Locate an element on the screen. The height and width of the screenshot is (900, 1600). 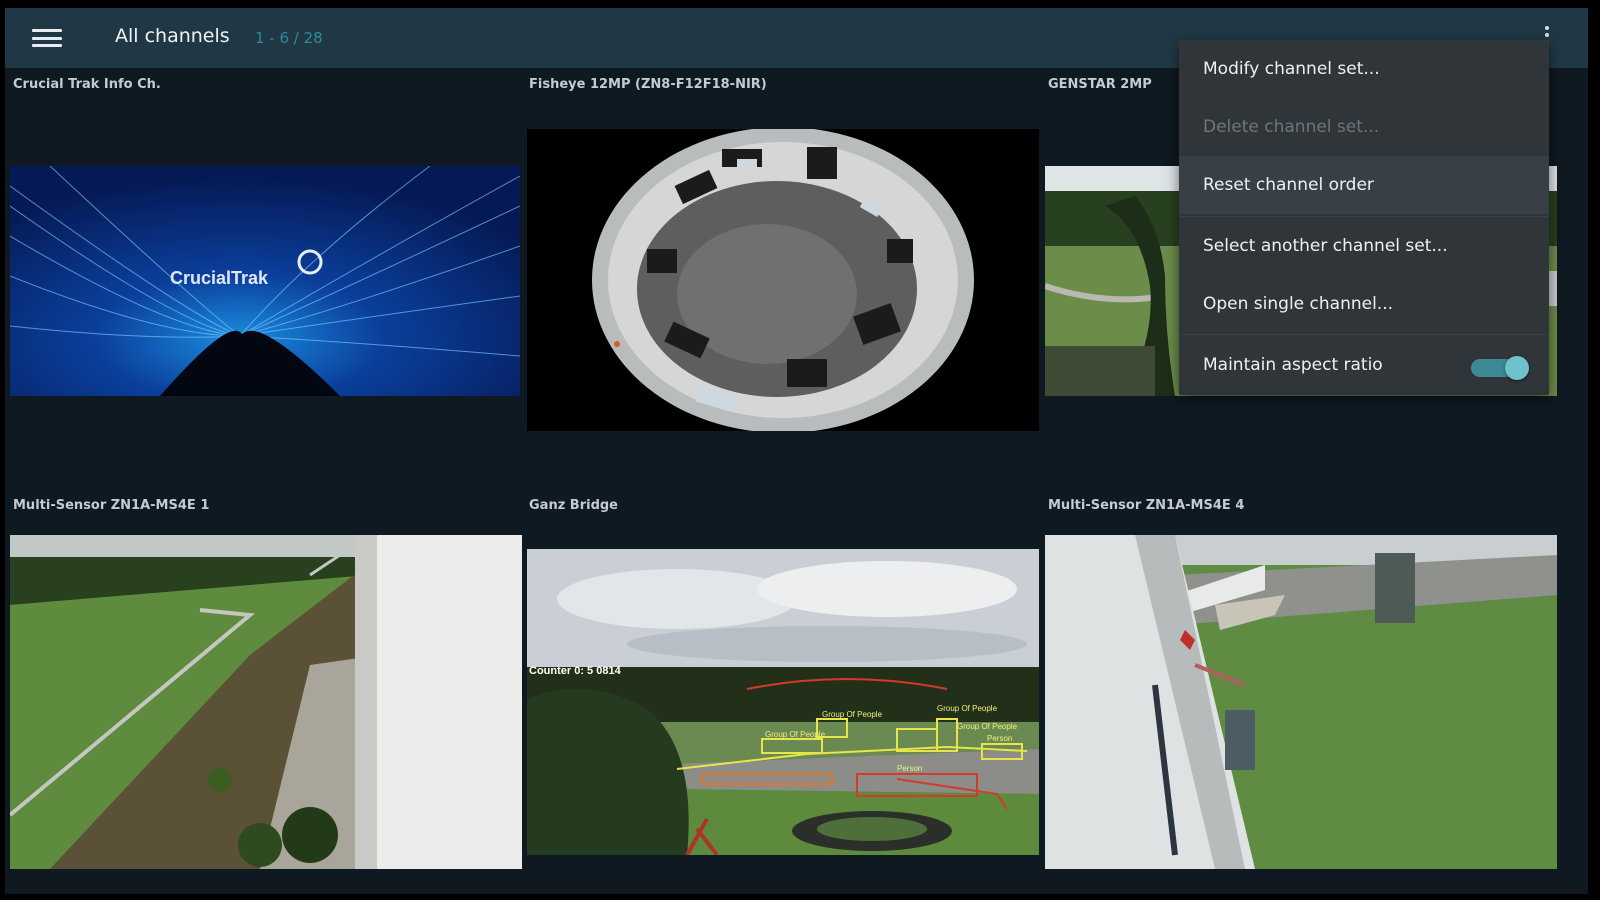
channel-label-3: GENSTAR 2MP is located at coordinates (1100, 84).